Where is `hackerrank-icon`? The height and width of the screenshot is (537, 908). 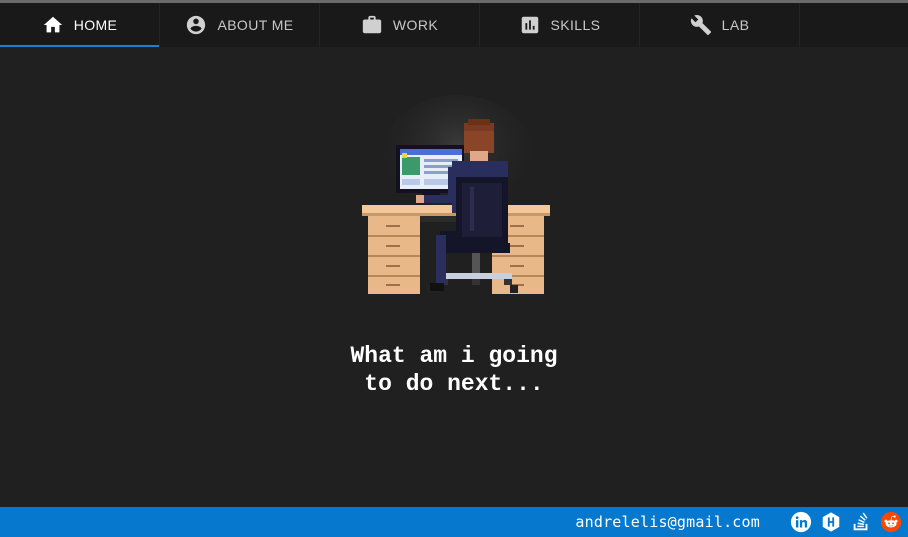 hackerrank-icon is located at coordinates (831, 522).